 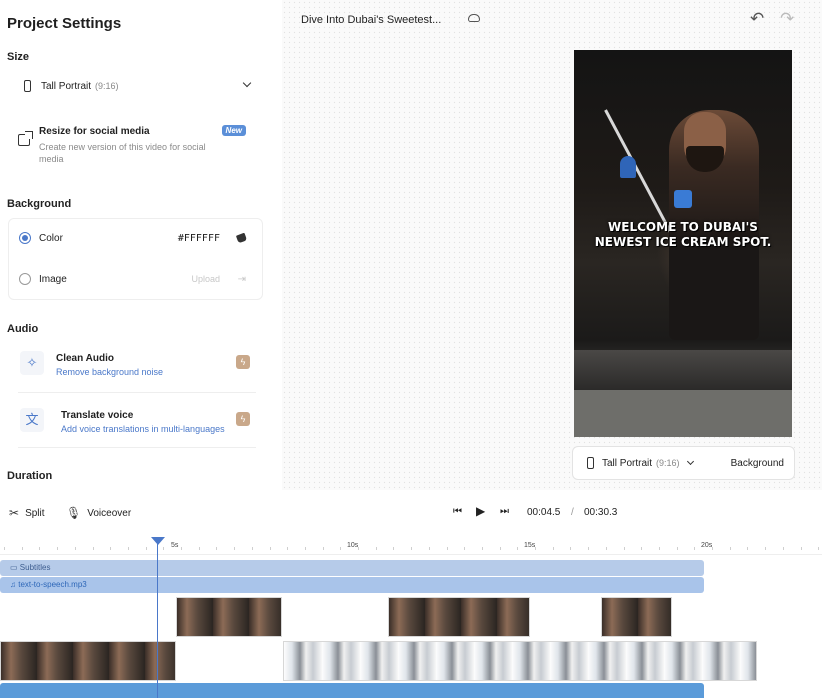 What do you see at coordinates (787, 19) in the screenshot?
I see `redo-icon: ↷` at bounding box center [787, 19].